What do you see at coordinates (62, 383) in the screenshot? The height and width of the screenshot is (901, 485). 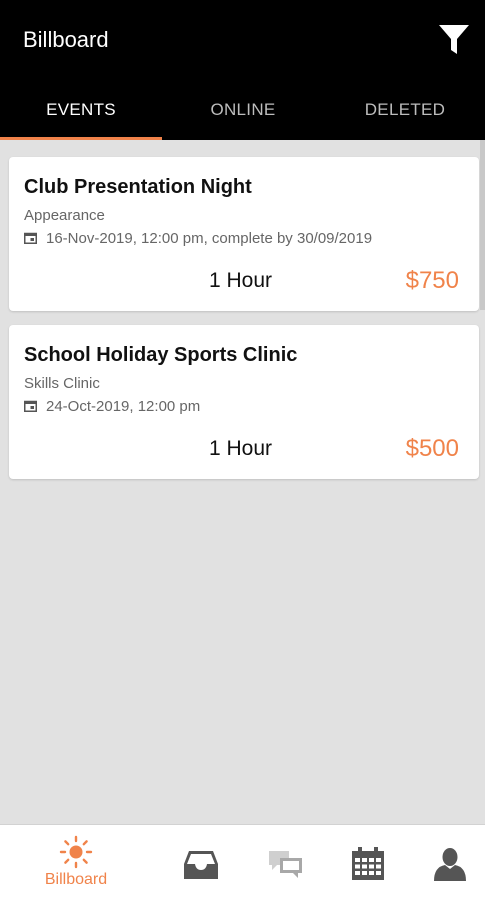 I see `event-category: Skills Clinic` at bounding box center [62, 383].